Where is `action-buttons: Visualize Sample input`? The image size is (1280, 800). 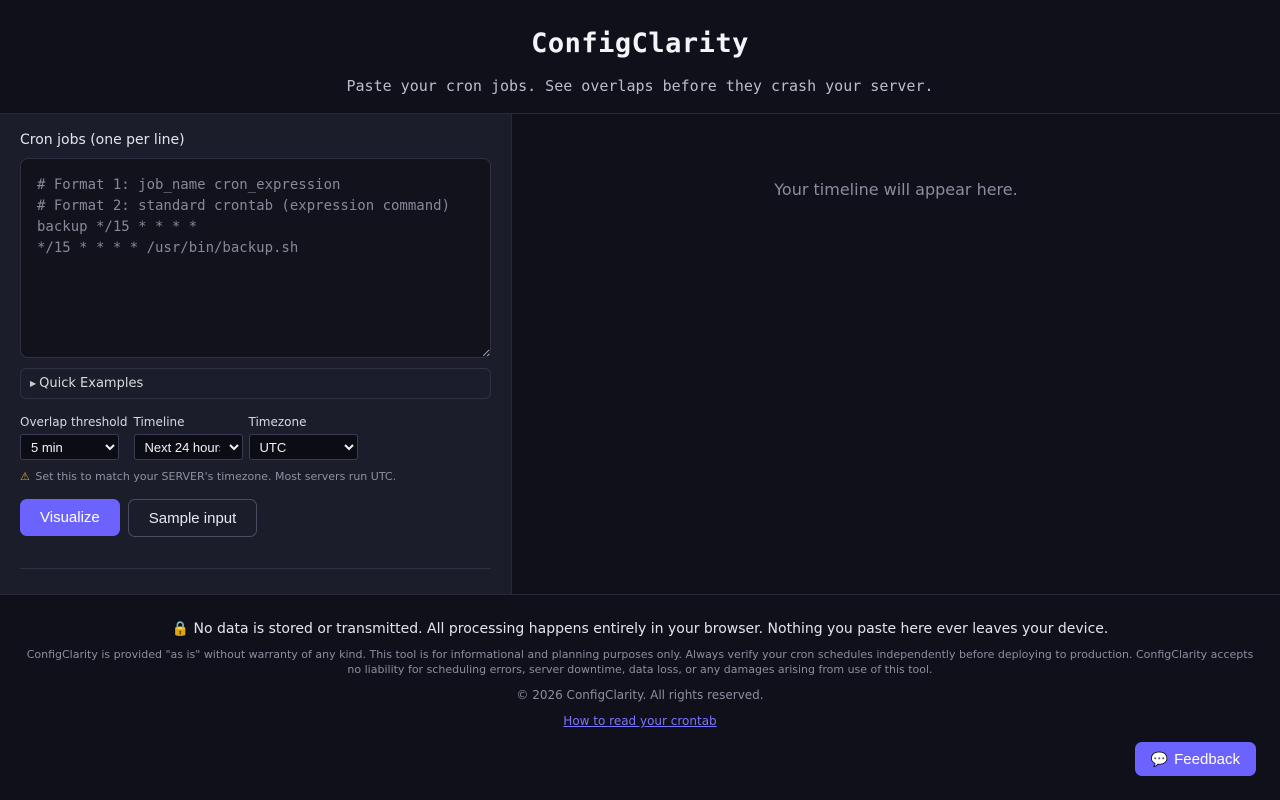 action-buttons: Visualize Sample input is located at coordinates (255, 518).